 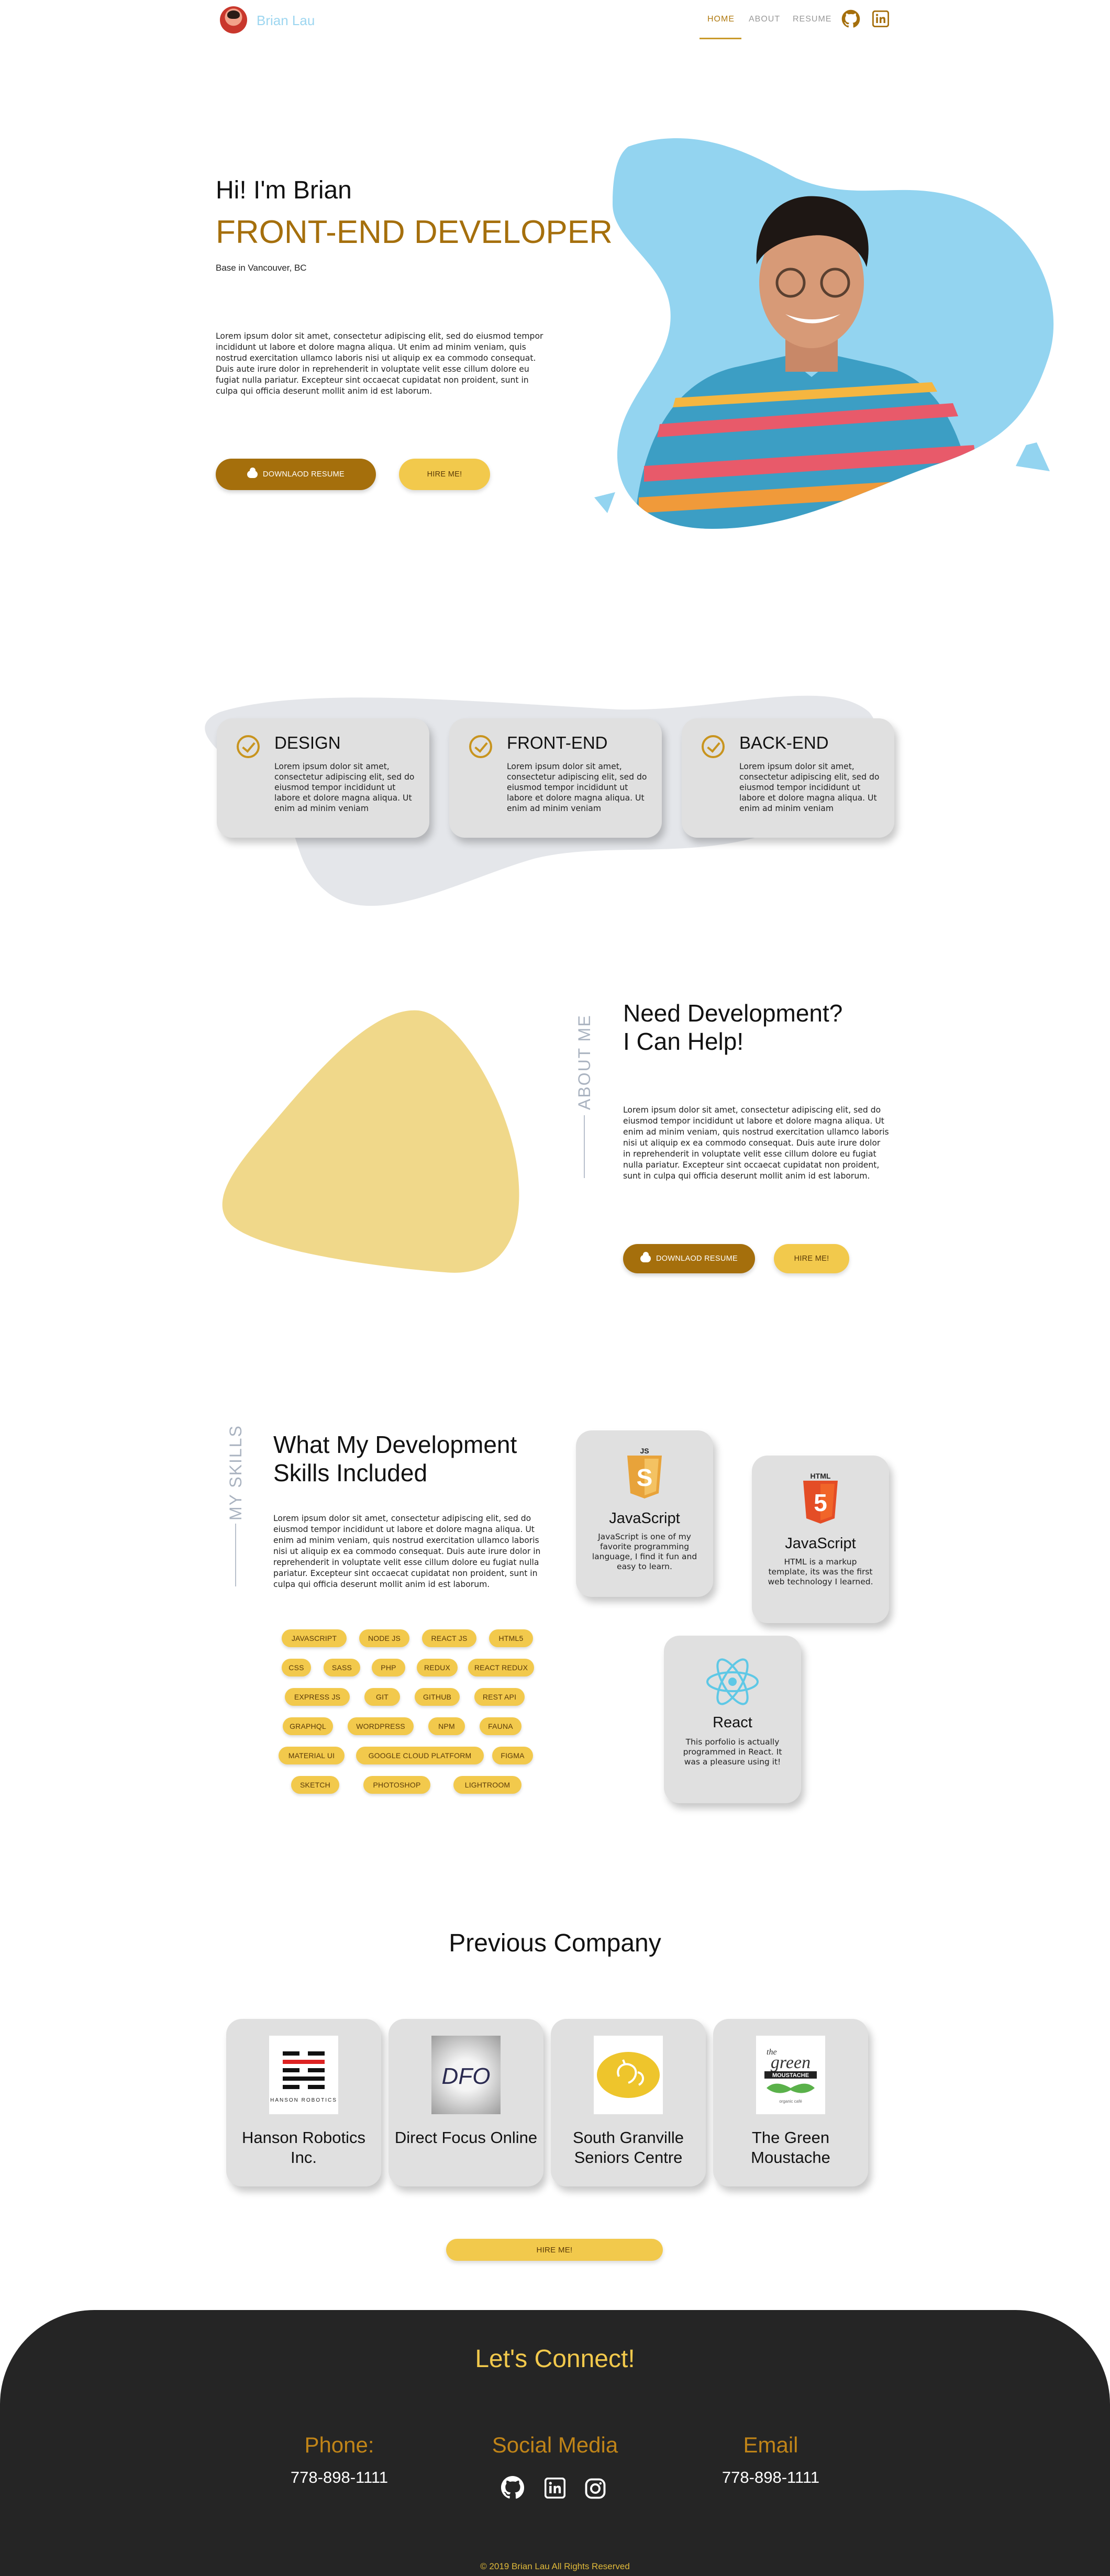 I want to click on hero-blob-image, so click(x=824, y=333).